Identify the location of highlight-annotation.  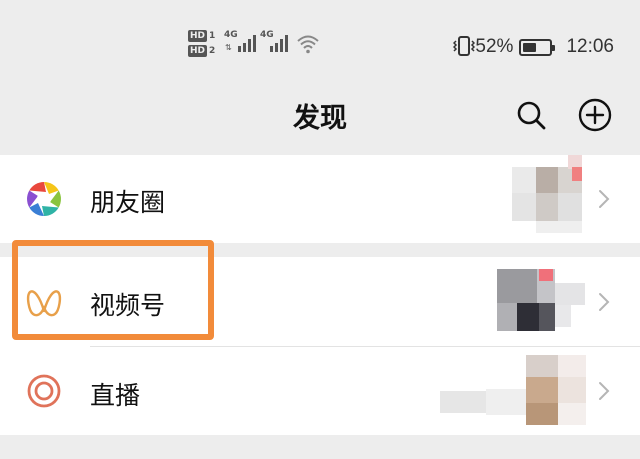
(113, 290).